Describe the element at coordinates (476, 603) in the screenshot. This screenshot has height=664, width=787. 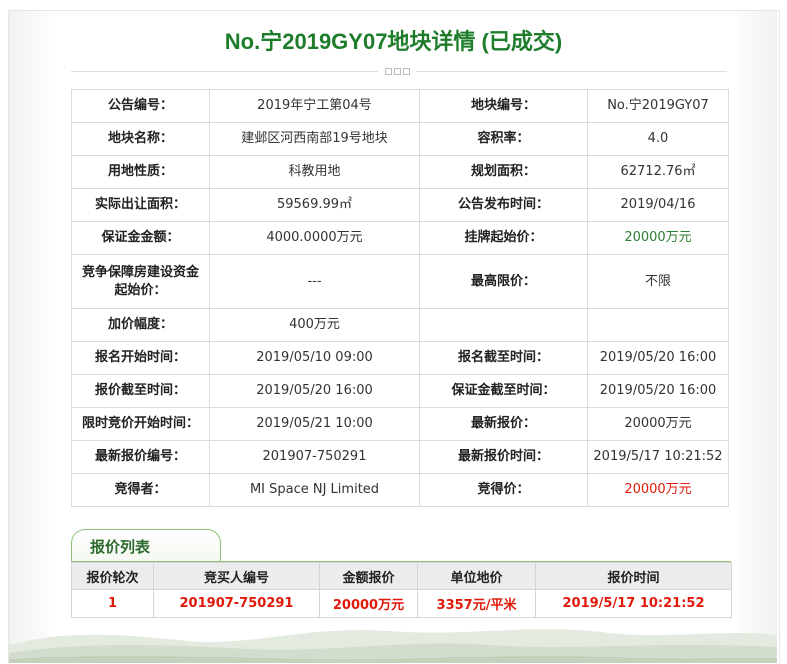
I see `unit-price-cell: 3357元/平米` at that location.